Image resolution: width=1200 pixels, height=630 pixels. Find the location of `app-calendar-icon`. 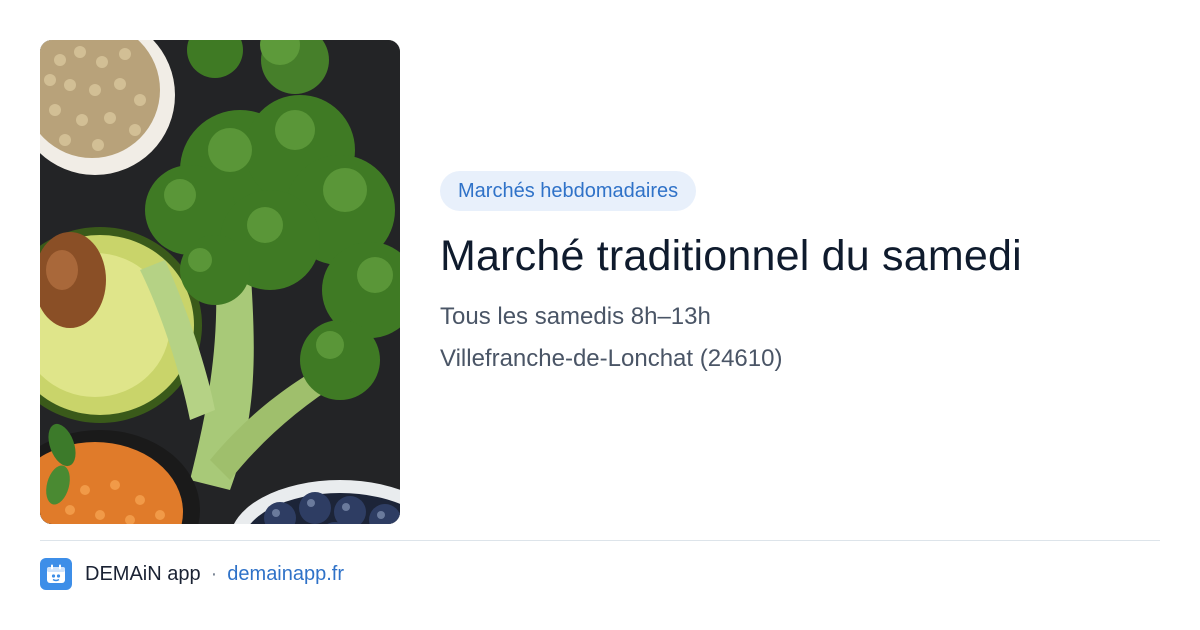

app-calendar-icon is located at coordinates (56, 574).